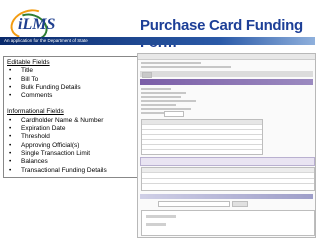 The image size is (320, 240). What do you see at coordinates (228, 179) in the screenshot?
I see `funding-table` at bounding box center [228, 179].